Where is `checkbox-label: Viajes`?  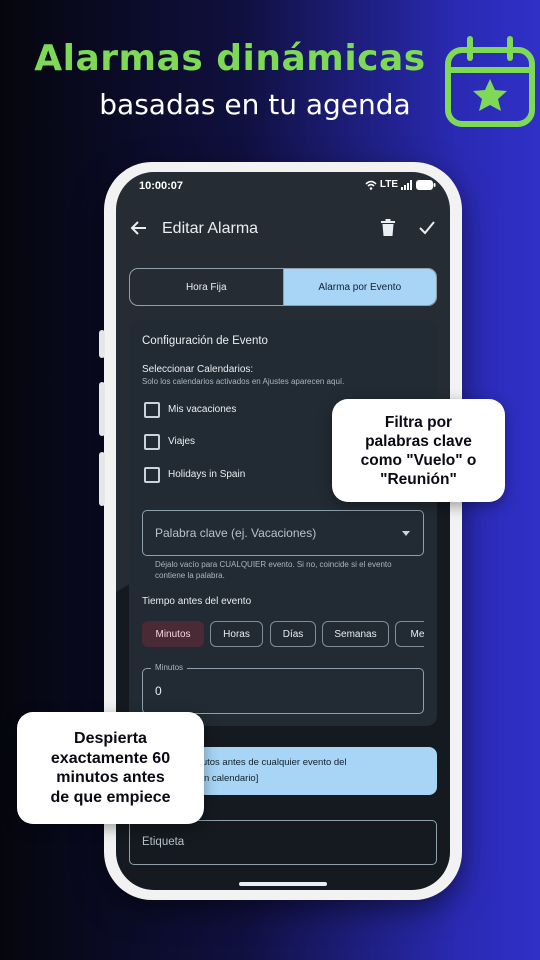 checkbox-label: Viajes is located at coordinates (182, 441).